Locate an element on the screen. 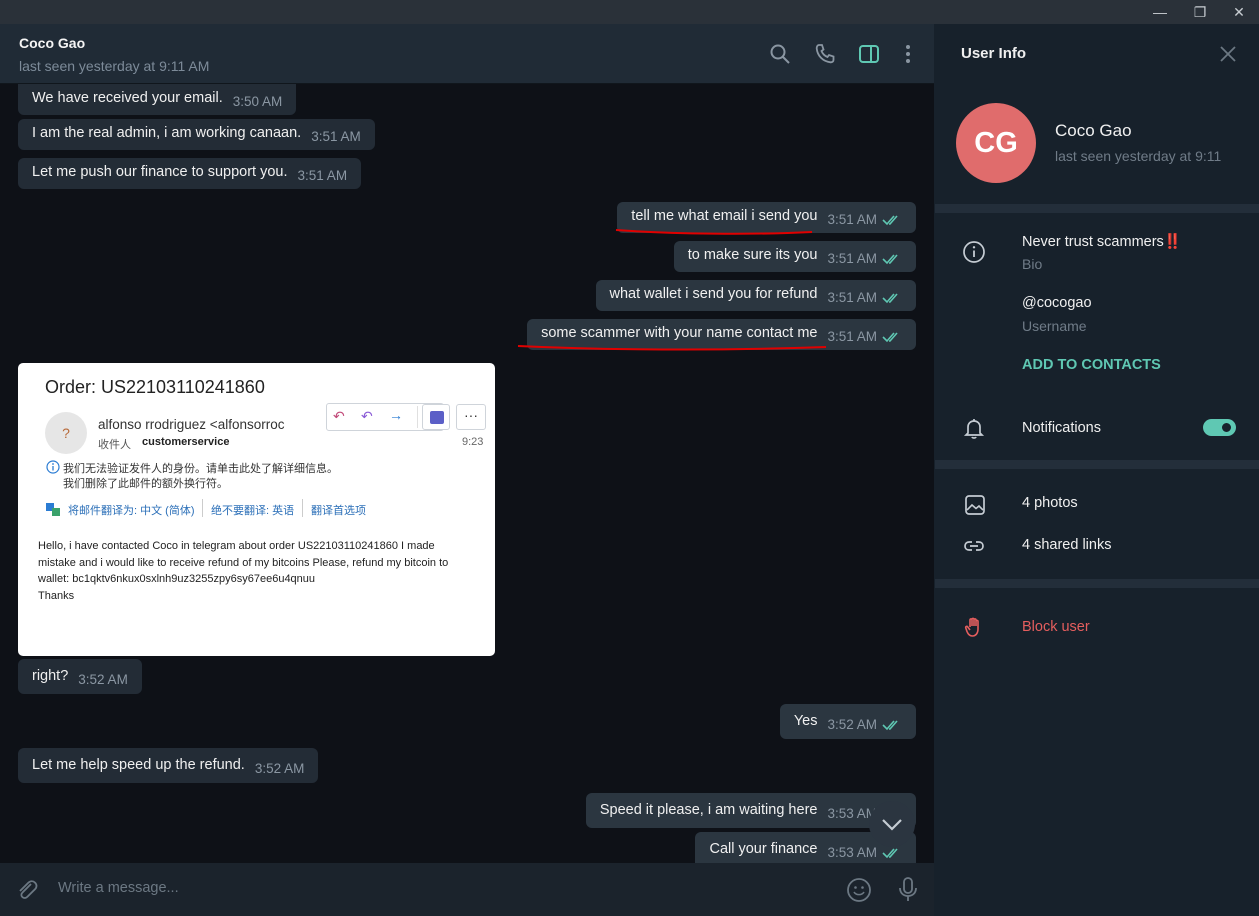 Image resolution: width=1259 pixels, height=916 pixels. message-text: Let me push our finance to support you. is located at coordinates (160, 172).